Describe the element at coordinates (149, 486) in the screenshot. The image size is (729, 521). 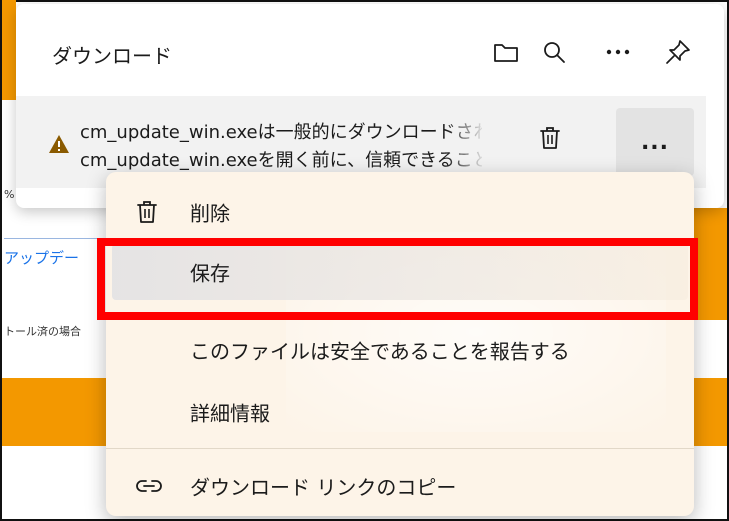
I see `link-icon` at that location.